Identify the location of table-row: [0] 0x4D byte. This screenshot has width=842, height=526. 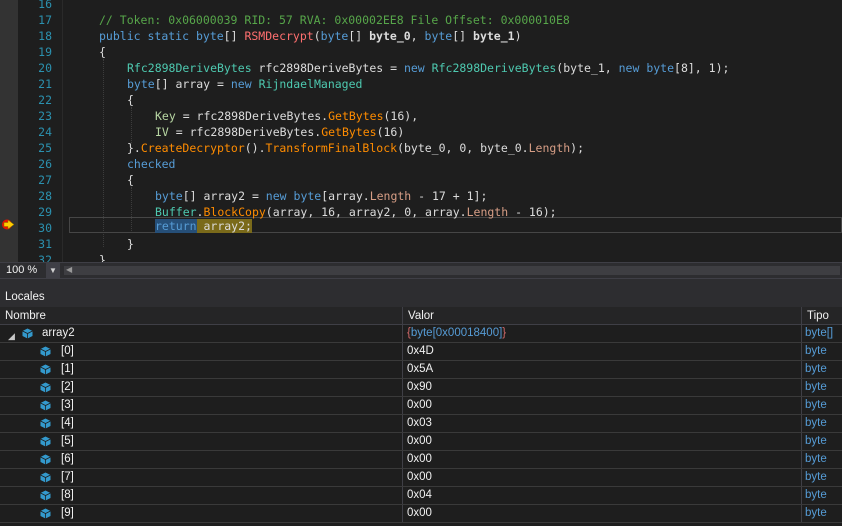
(421, 352).